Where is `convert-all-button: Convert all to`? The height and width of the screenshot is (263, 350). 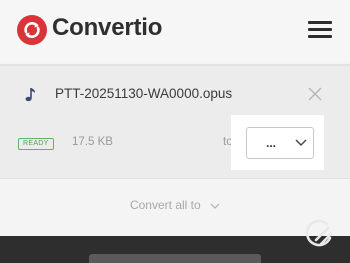
convert-all-button: Convert all to is located at coordinates (175, 205).